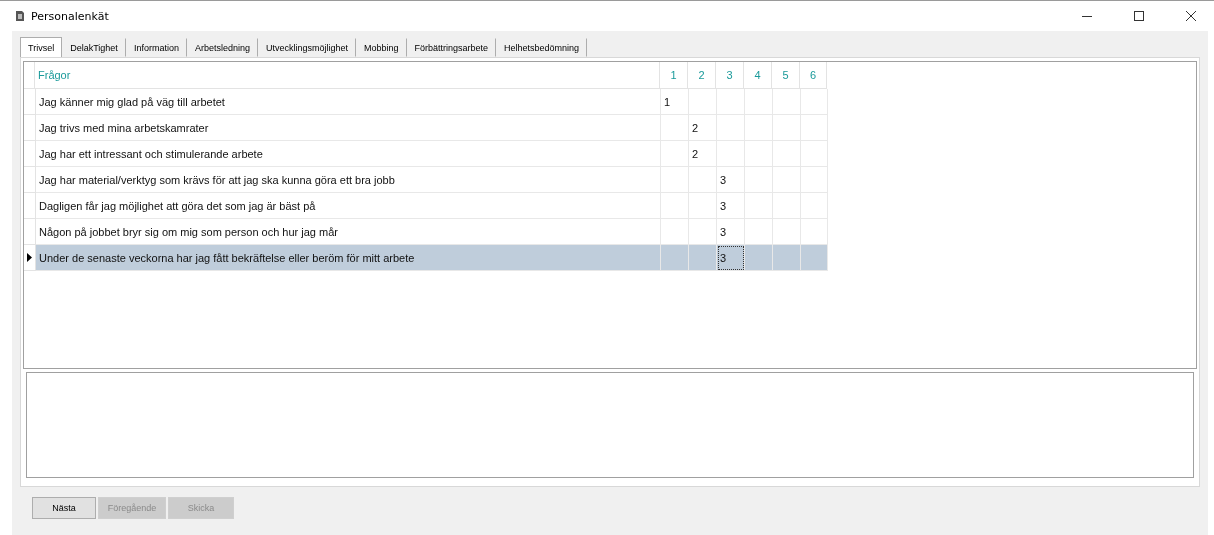 The width and height of the screenshot is (1214, 535). I want to click on question-cell: Jag har ett intressant och stimulerande arbete, so click(348, 154).